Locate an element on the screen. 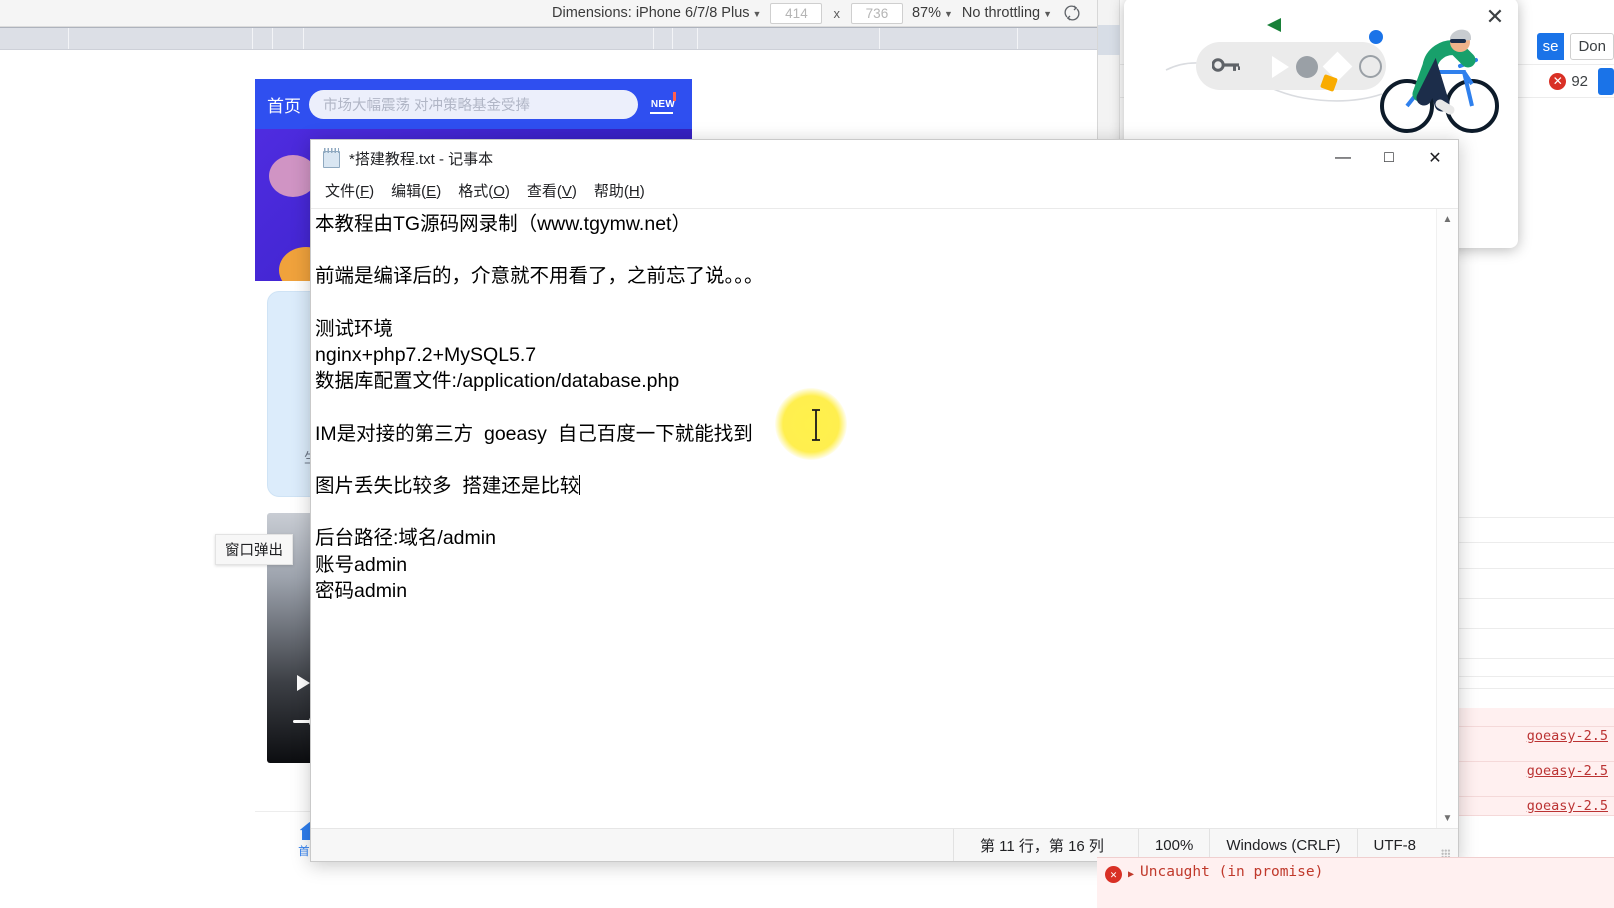 The image size is (1614, 908). new-badge-label: NEW is located at coordinates (663, 104).